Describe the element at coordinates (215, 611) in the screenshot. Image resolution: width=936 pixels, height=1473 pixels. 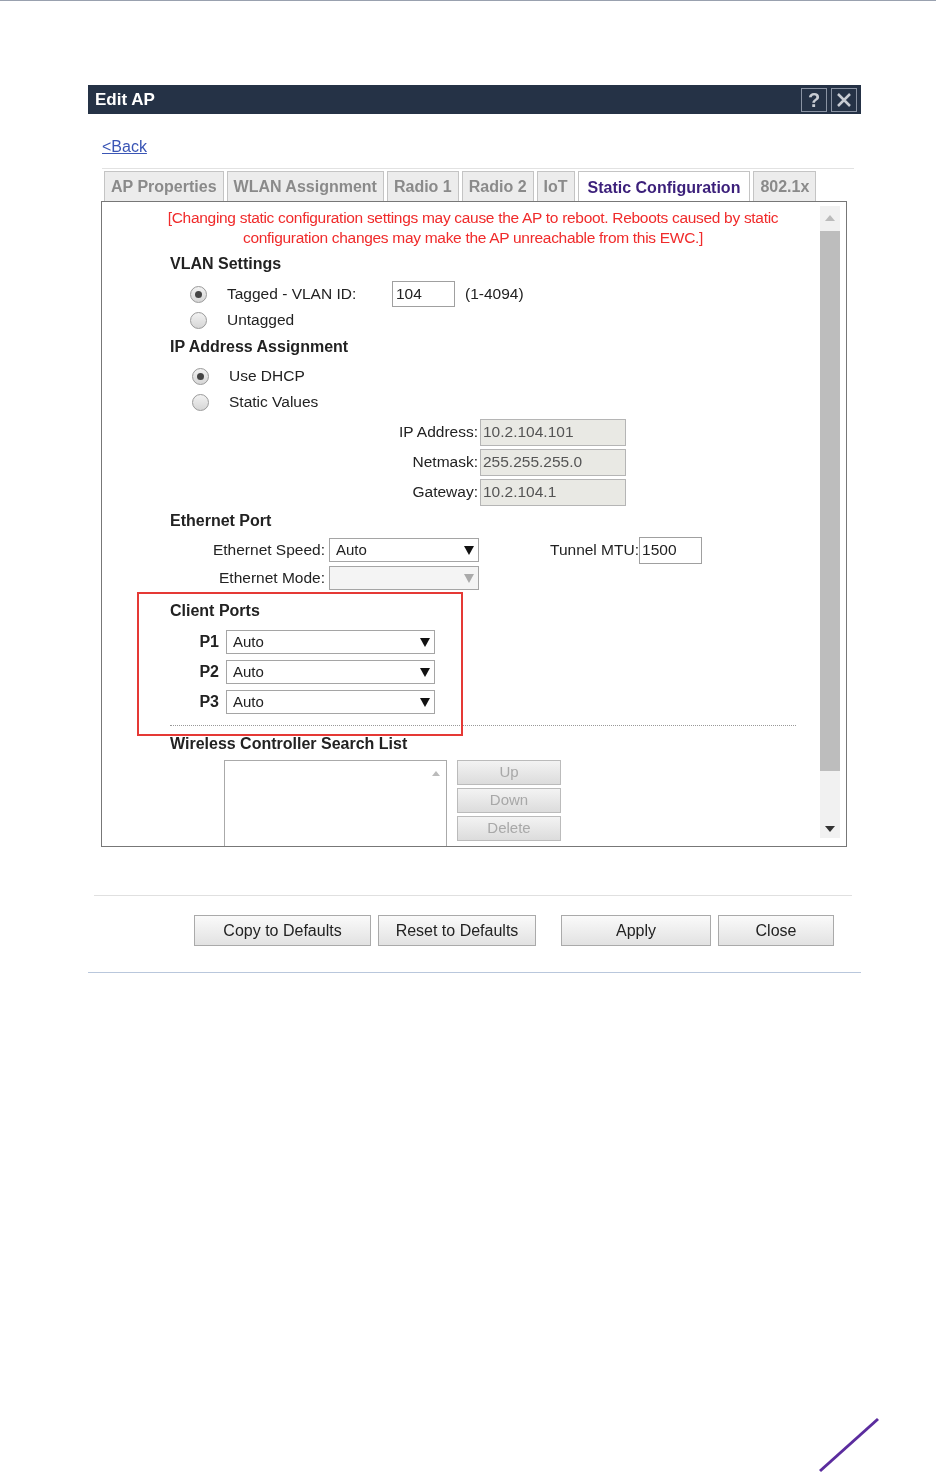
I see `section-heading: Client Ports` at that location.